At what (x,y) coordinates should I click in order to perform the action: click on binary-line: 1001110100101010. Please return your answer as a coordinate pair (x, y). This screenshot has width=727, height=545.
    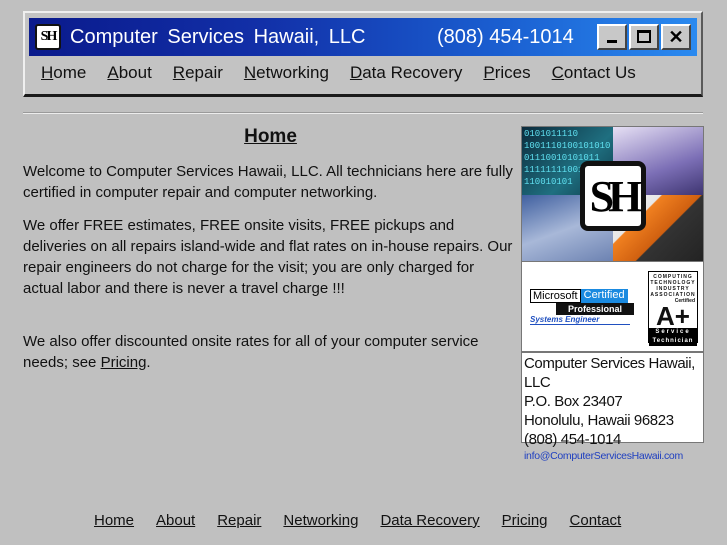
    Looking at the image, I should click on (567, 146).